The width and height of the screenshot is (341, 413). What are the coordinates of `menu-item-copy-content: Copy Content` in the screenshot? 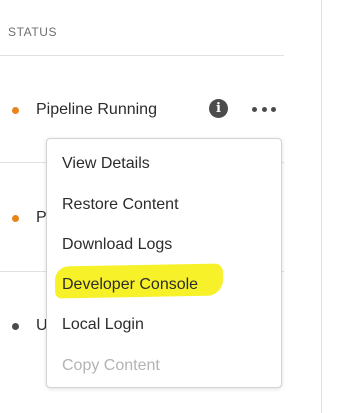 It's located at (111, 365).